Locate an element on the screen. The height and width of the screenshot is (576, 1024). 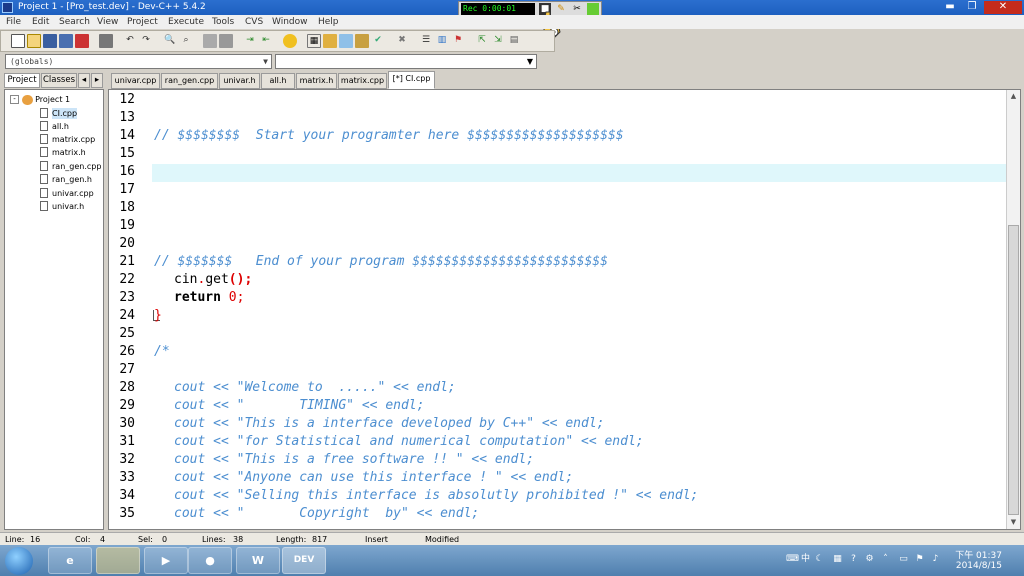
menu-execute: Execute is located at coordinates (186, 22).